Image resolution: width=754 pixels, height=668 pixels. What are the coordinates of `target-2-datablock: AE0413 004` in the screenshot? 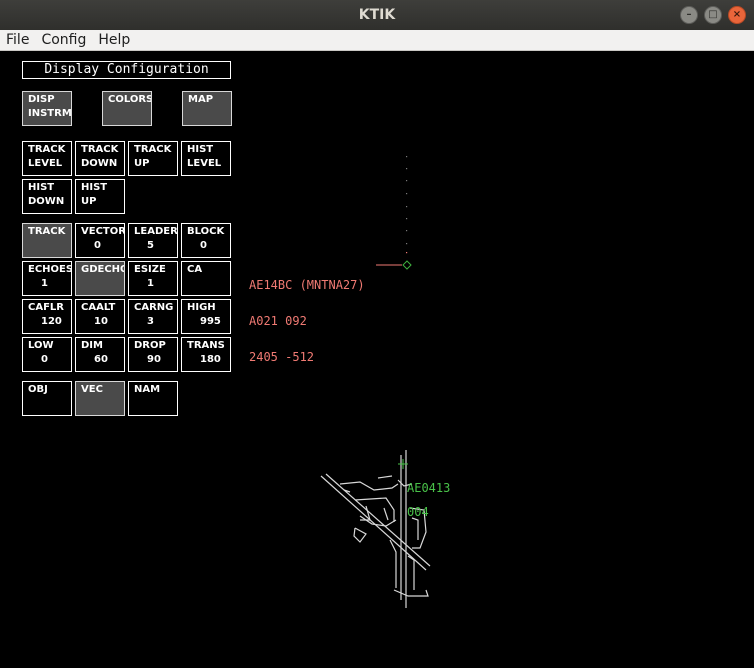 It's located at (428, 488).